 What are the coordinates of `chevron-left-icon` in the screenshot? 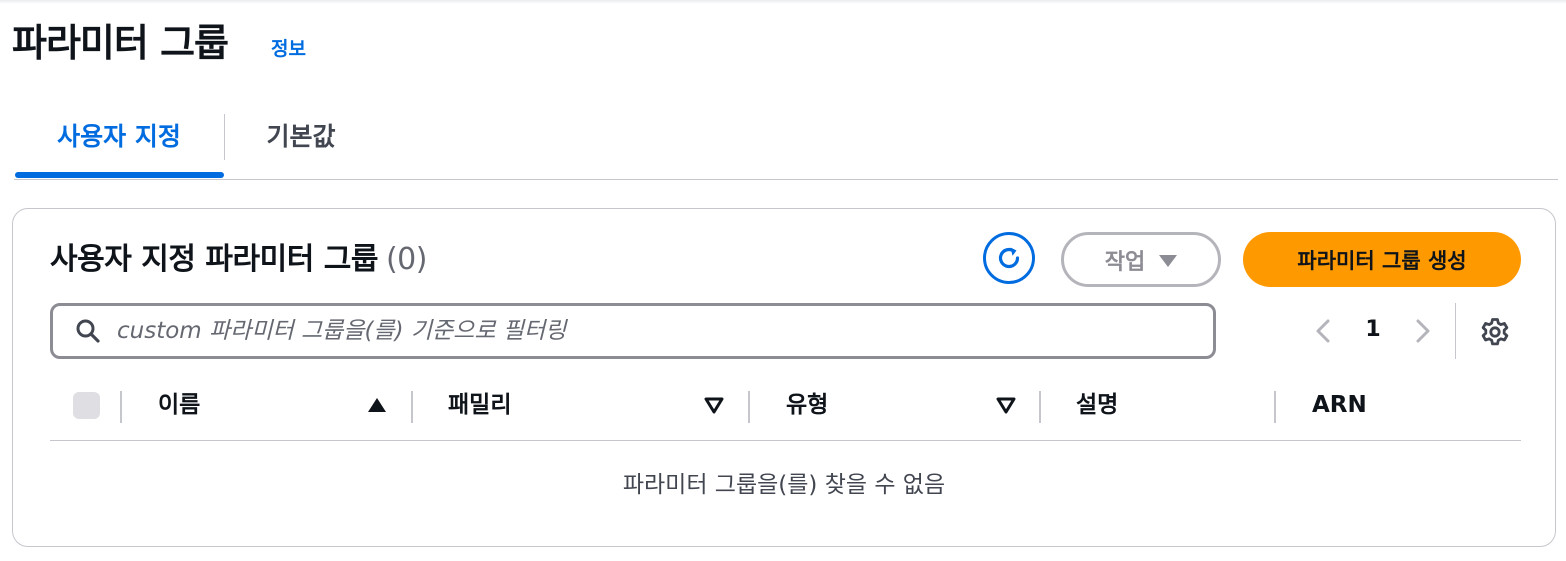 It's located at (1323, 331).